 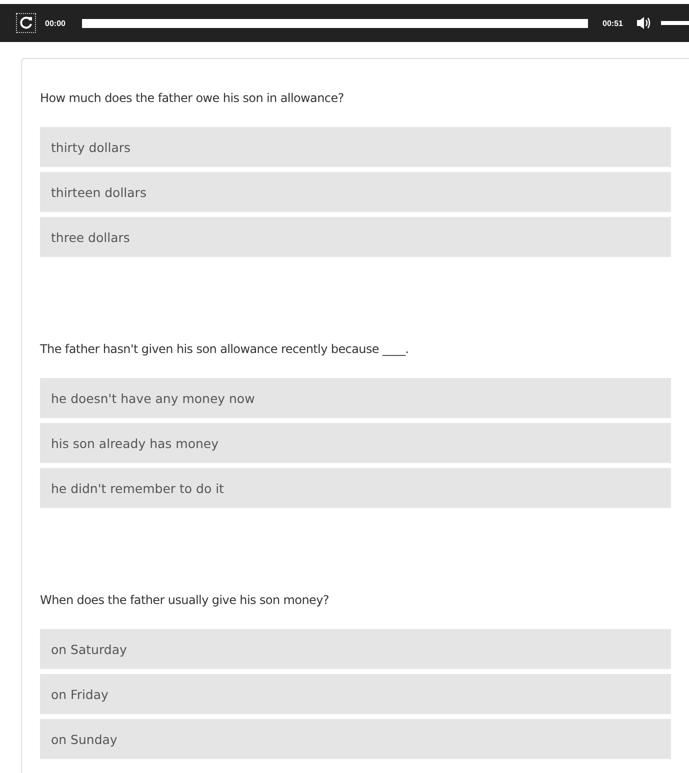 I want to click on speaker-icon, so click(x=644, y=23).